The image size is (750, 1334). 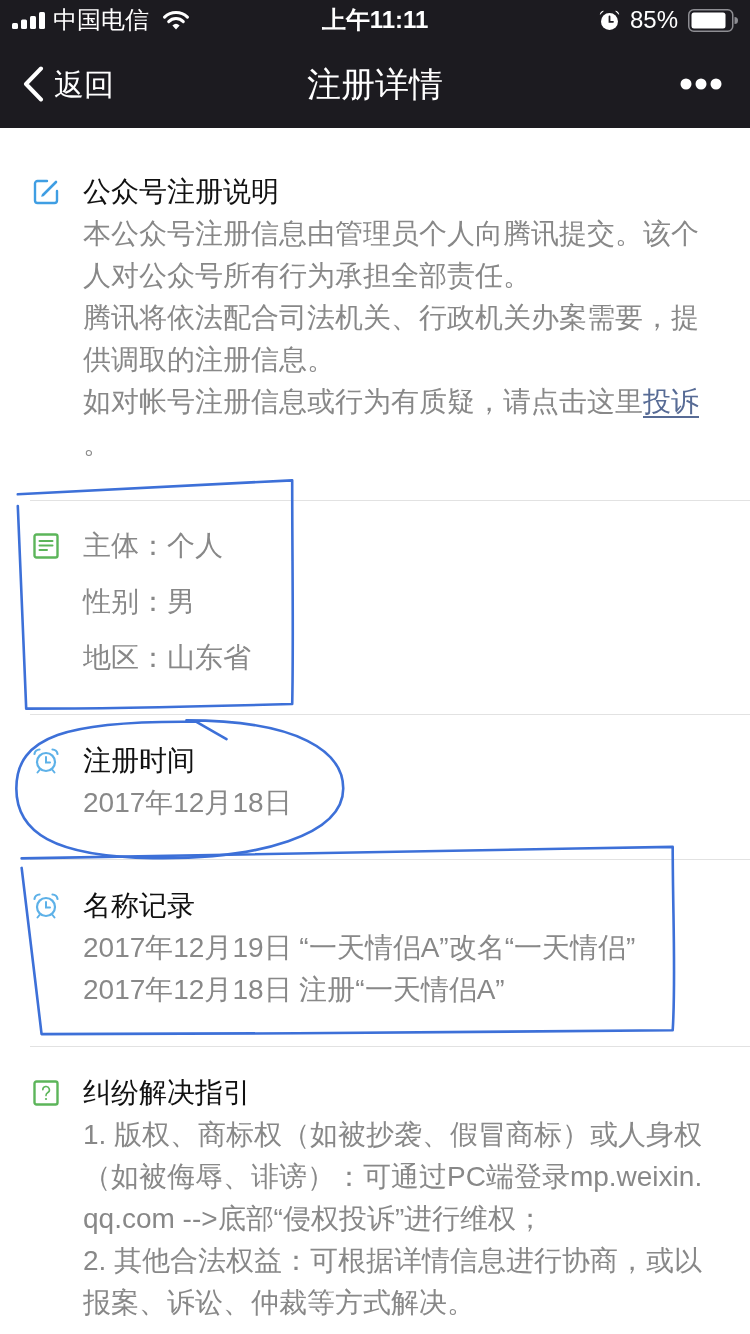 What do you see at coordinates (359, 948) in the screenshot?
I see `paragraph-text: 2017年12月19日 “一天情侣A”改名“一天情侣”` at bounding box center [359, 948].